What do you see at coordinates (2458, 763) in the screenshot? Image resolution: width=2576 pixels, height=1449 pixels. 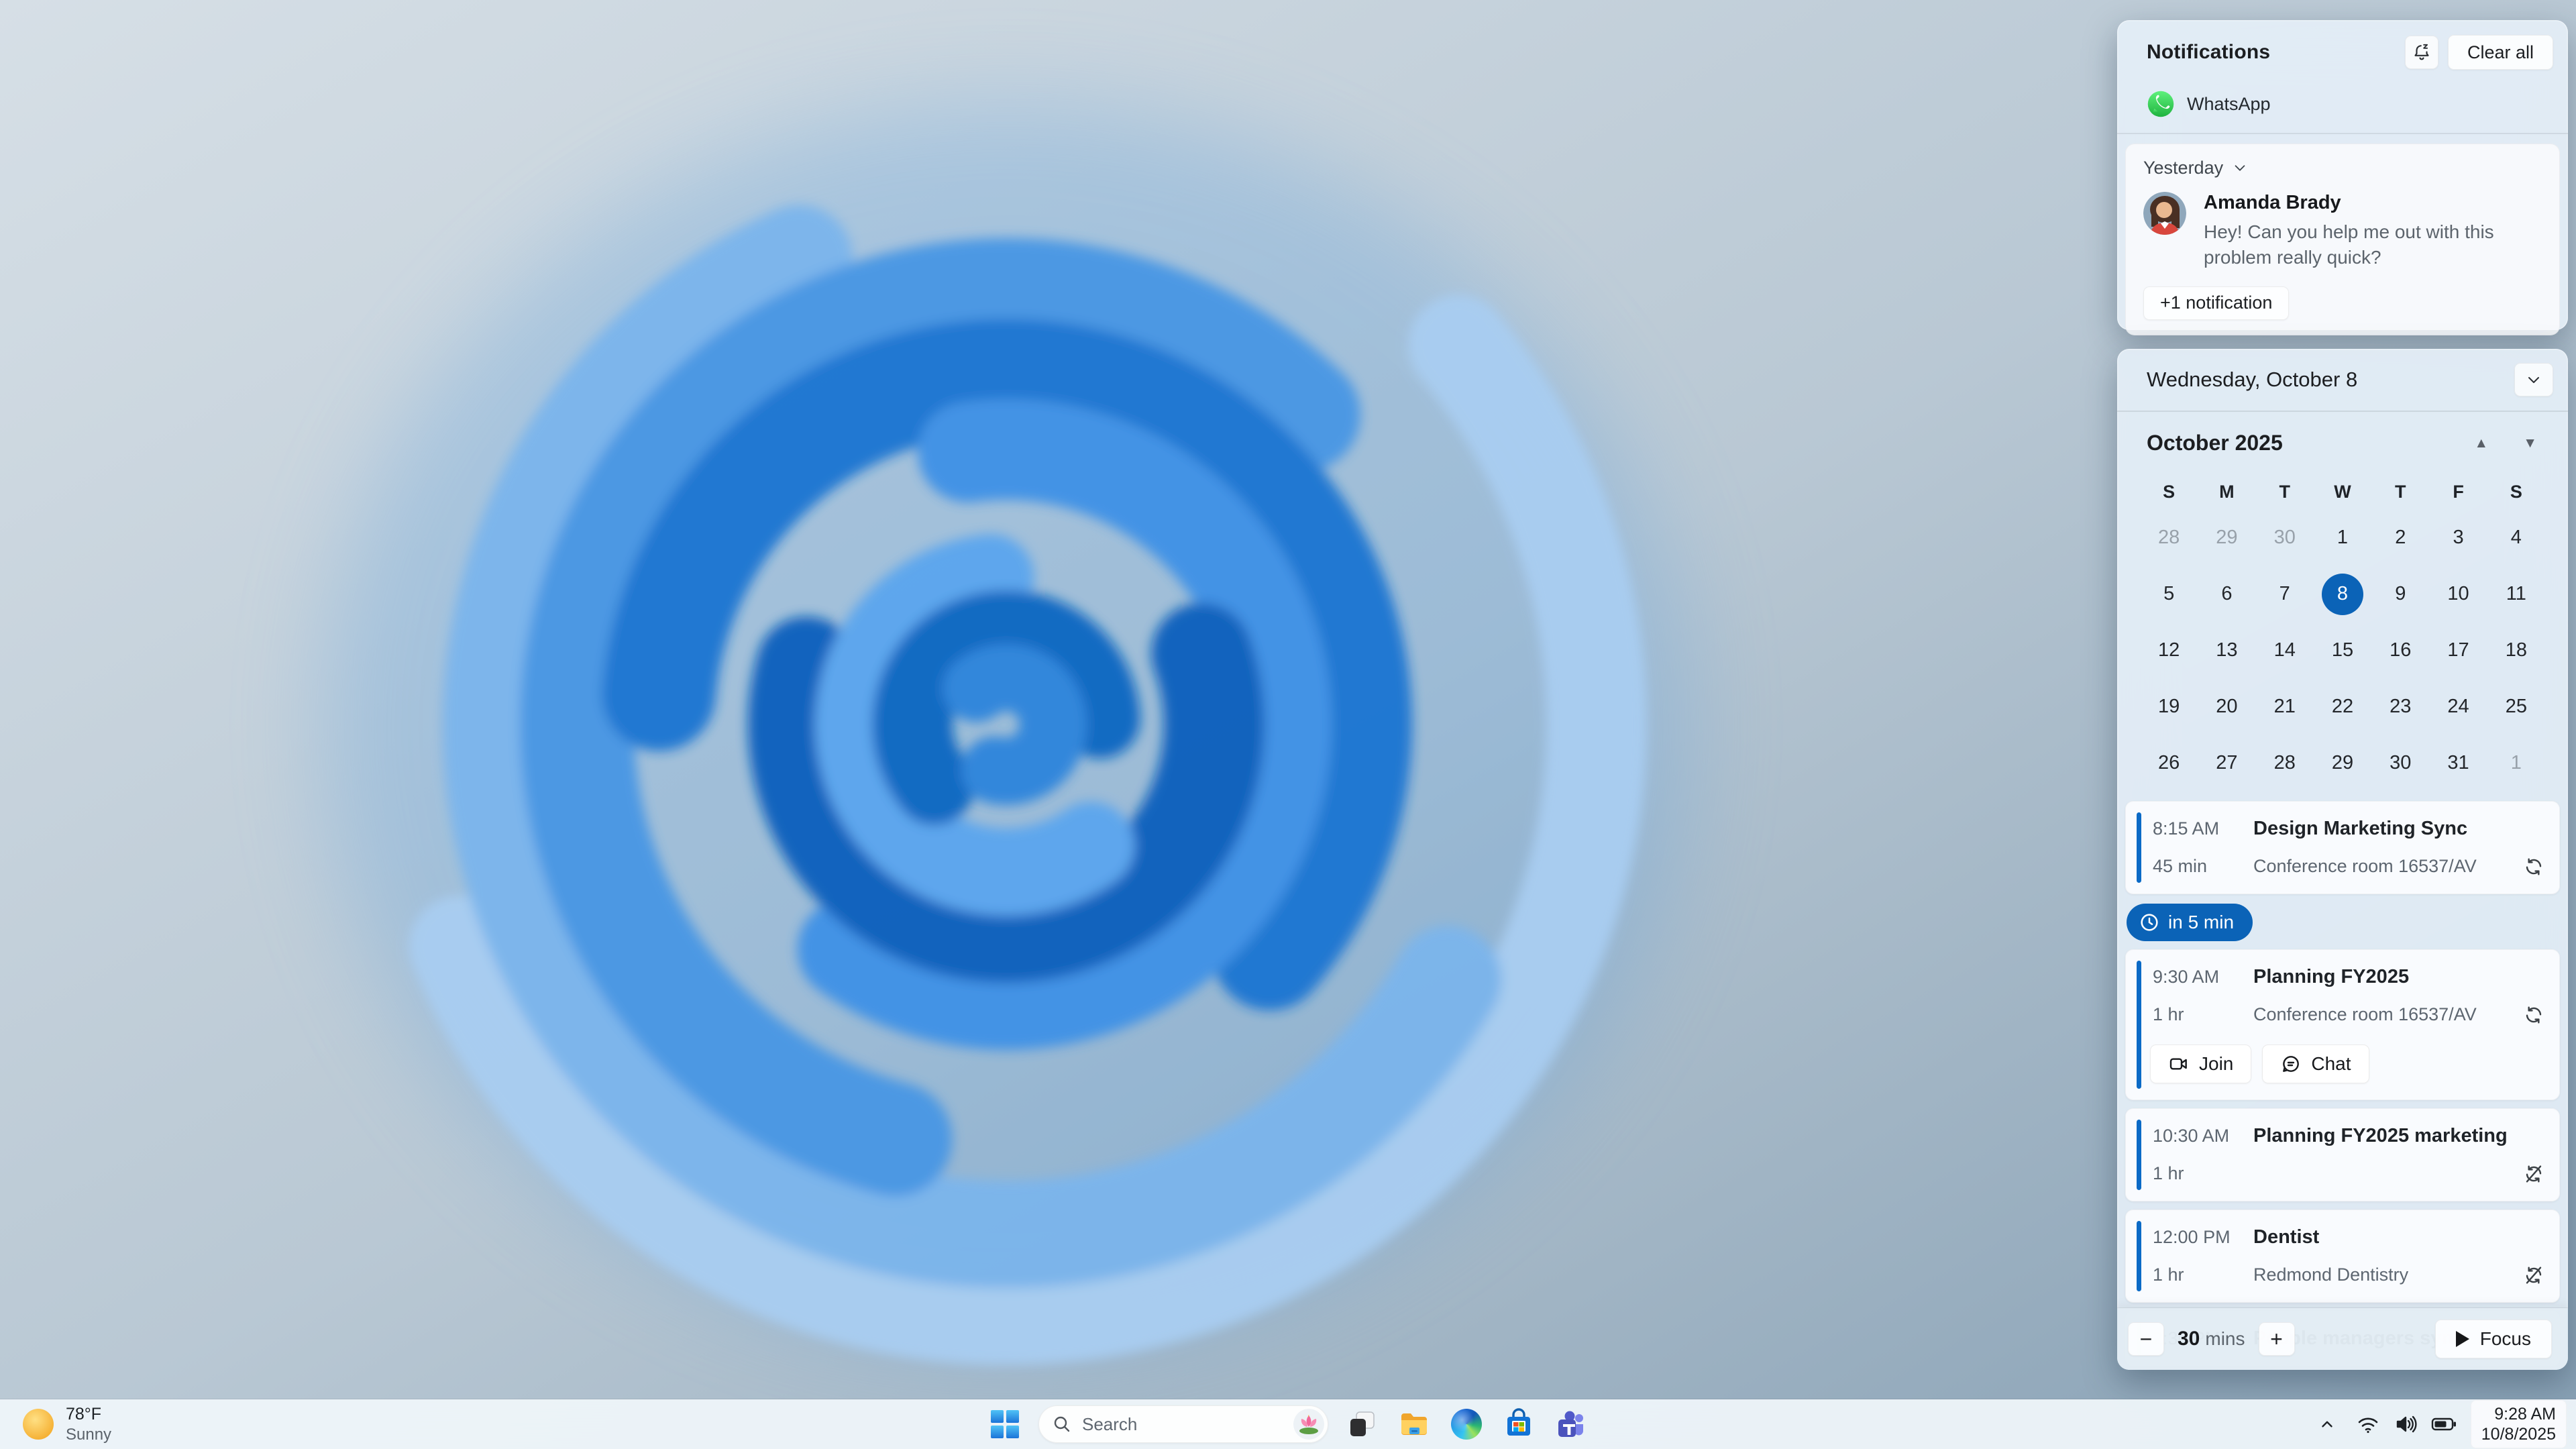 I see `calendar-day: 31` at bounding box center [2458, 763].